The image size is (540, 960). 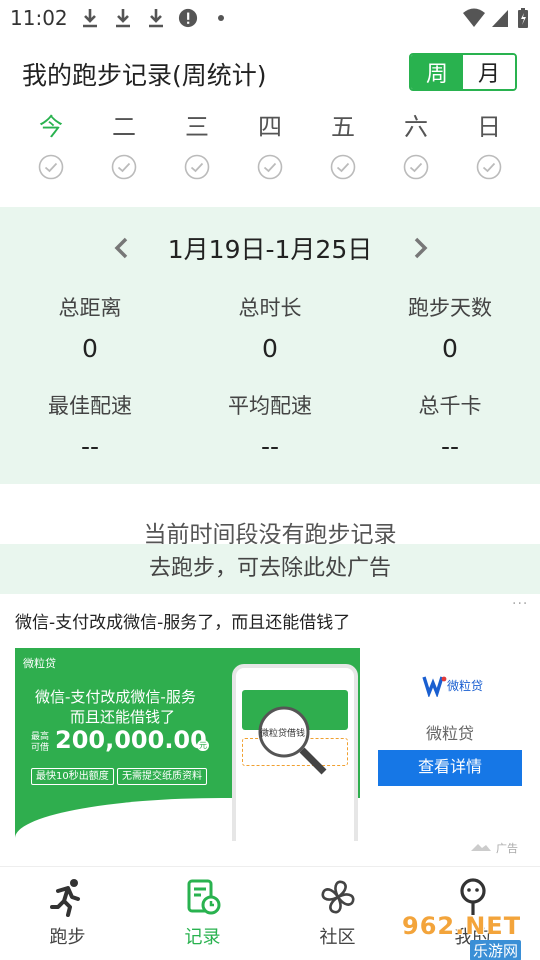 I want to click on ad-brand-name: 微粒贷, so click(x=449, y=733).